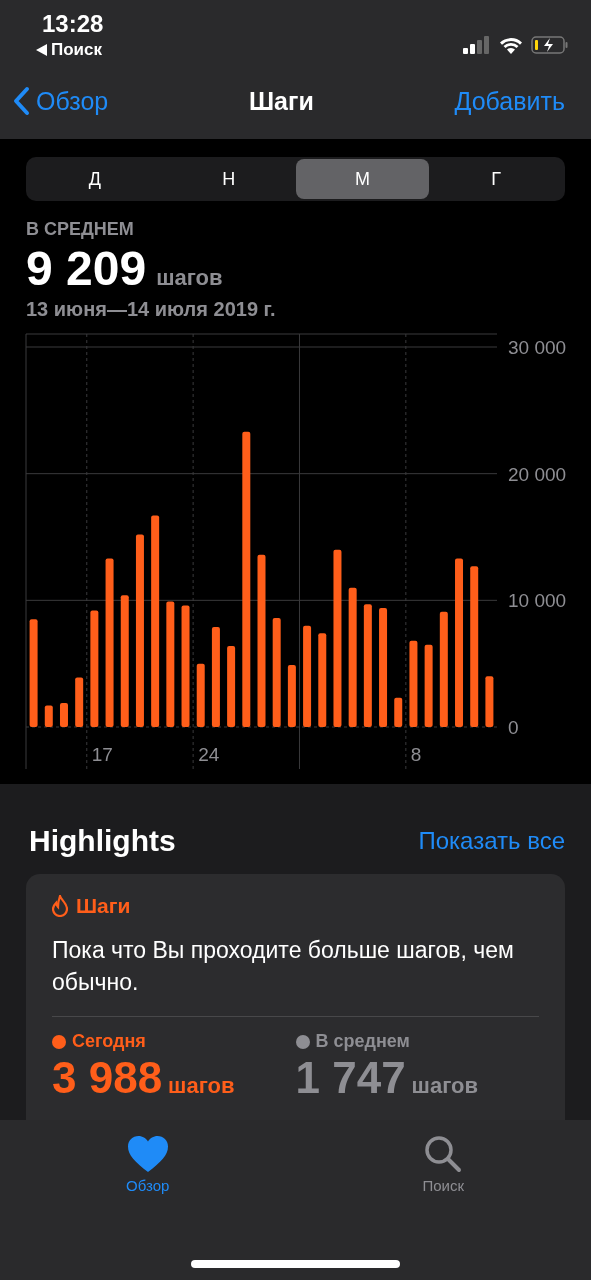 The height and width of the screenshot is (1280, 591). I want to click on period-segment: Н, so click(228, 179).